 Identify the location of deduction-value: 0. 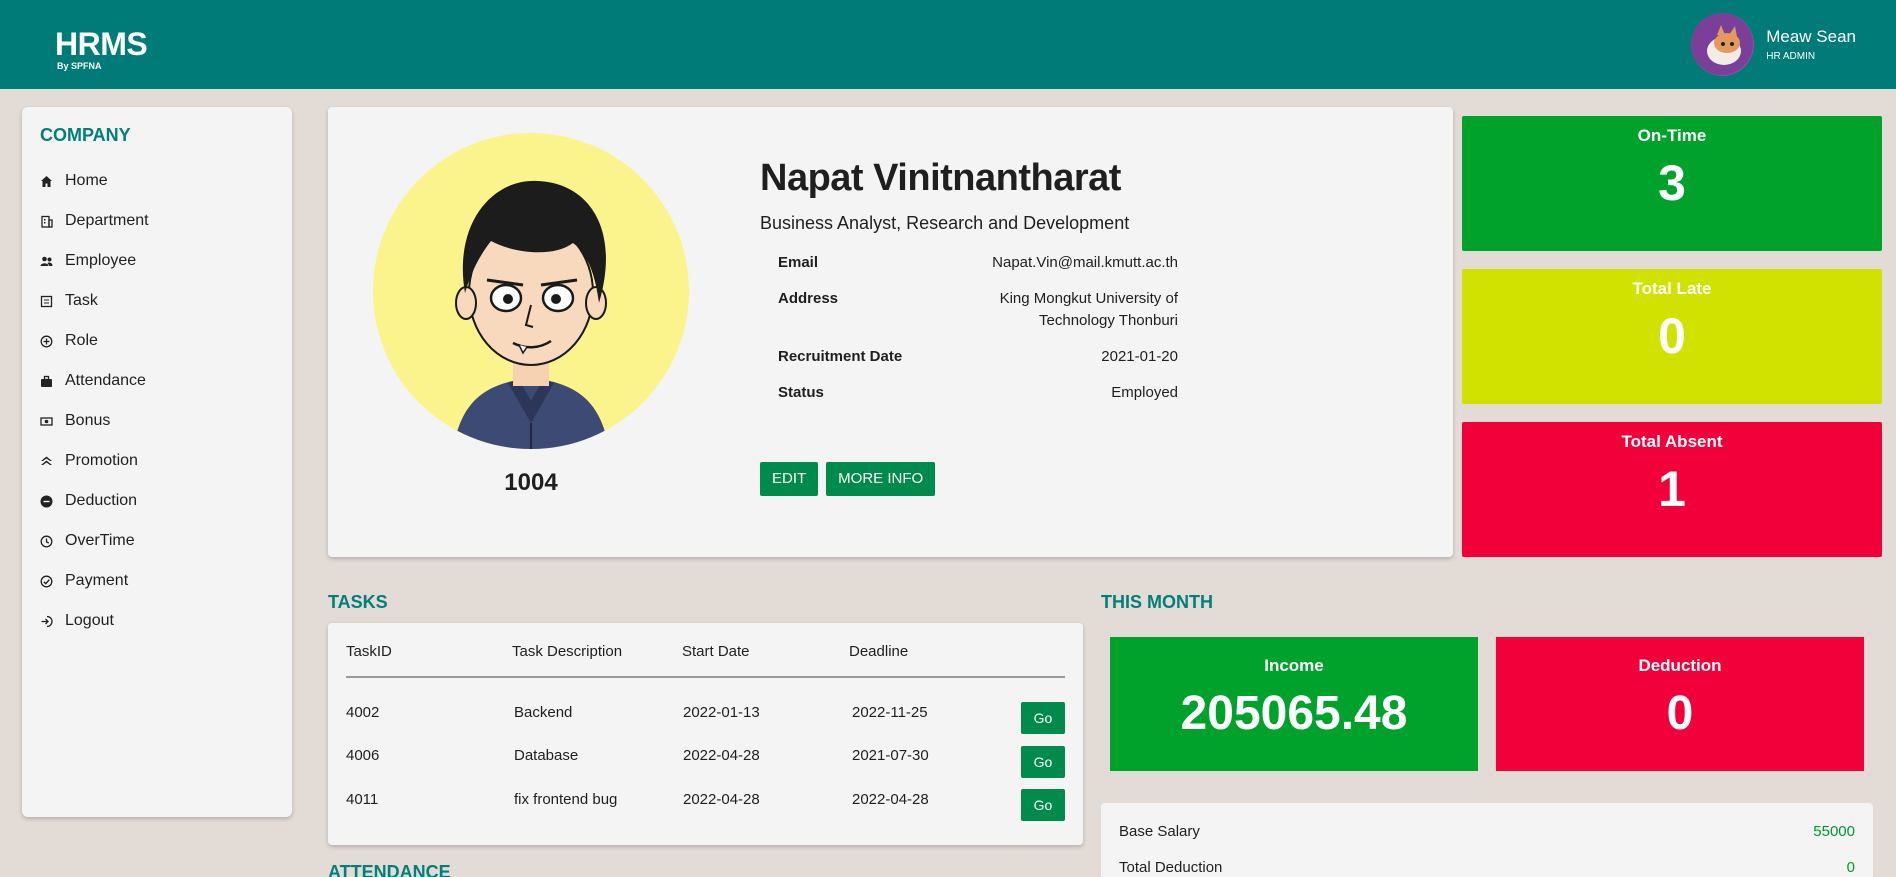
(1680, 713).